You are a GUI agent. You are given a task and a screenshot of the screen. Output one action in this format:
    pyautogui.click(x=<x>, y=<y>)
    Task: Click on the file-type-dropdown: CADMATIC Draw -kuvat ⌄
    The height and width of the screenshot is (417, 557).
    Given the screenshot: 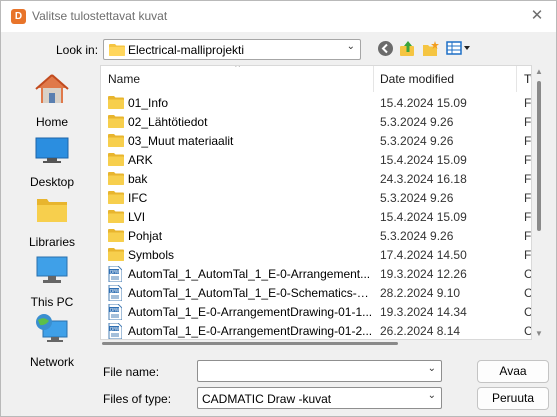 What is the action you would take?
    pyautogui.click(x=319, y=398)
    